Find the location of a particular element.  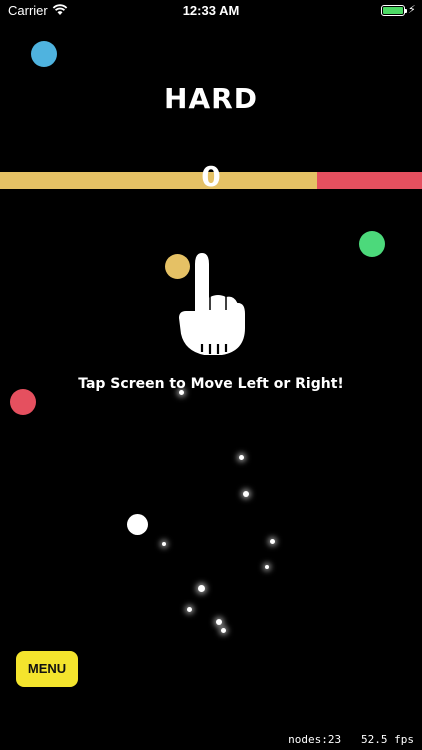

green-ball is located at coordinates (372, 244).